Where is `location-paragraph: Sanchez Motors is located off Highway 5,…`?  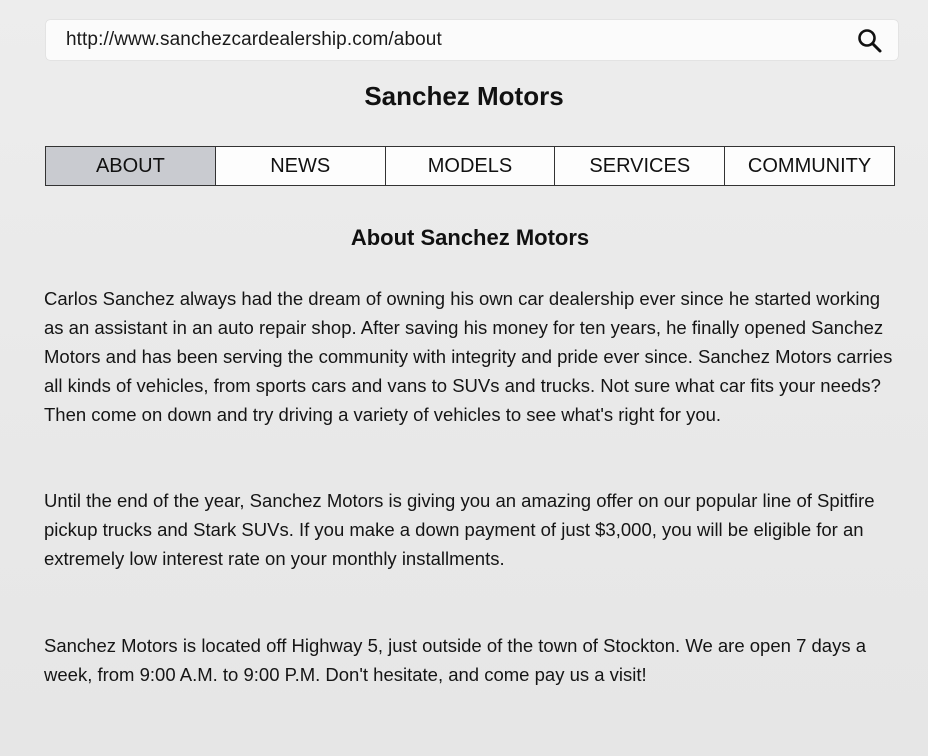
location-paragraph: Sanchez Motors is located off Highway 5,… is located at coordinates (455, 660).